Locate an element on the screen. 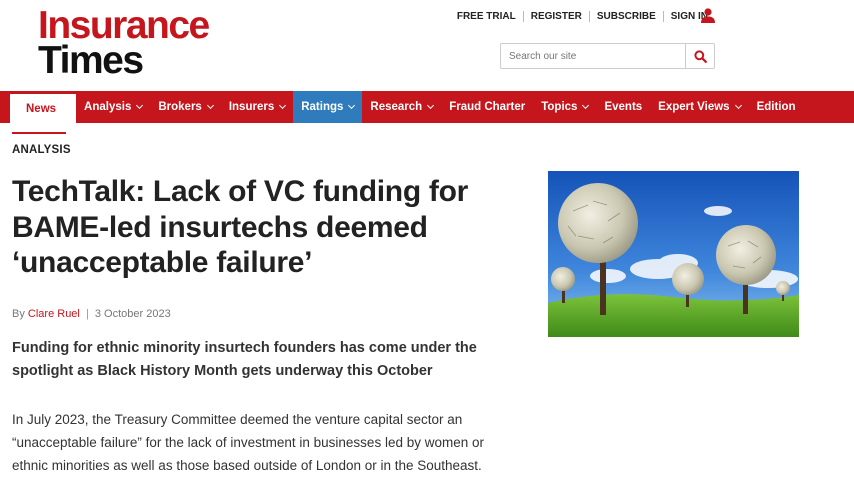 The width and height of the screenshot is (854, 482). search-button is located at coordinates (699, 56).